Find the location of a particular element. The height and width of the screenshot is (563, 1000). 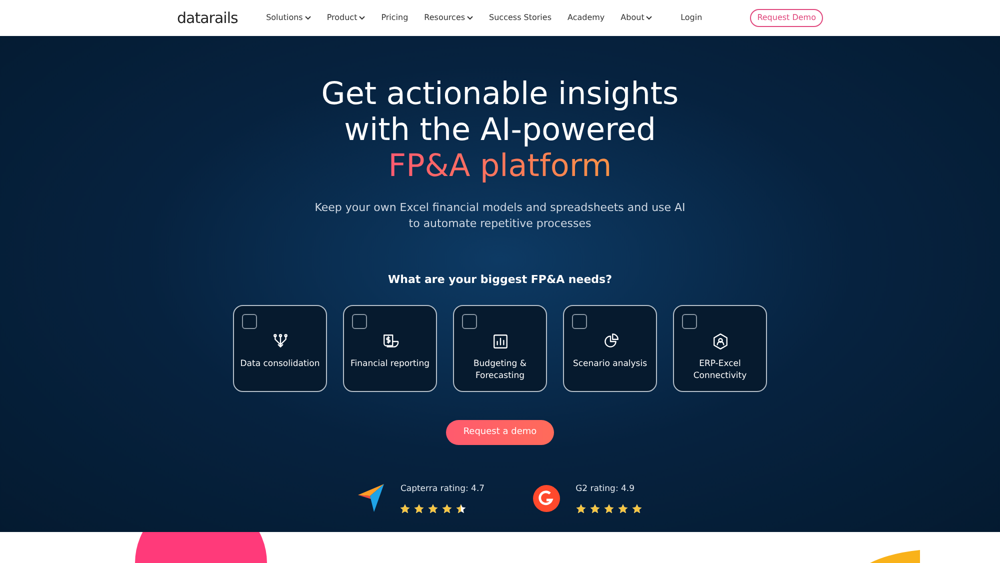

nav-link: Success Stories is located at coordinates (520, 18).